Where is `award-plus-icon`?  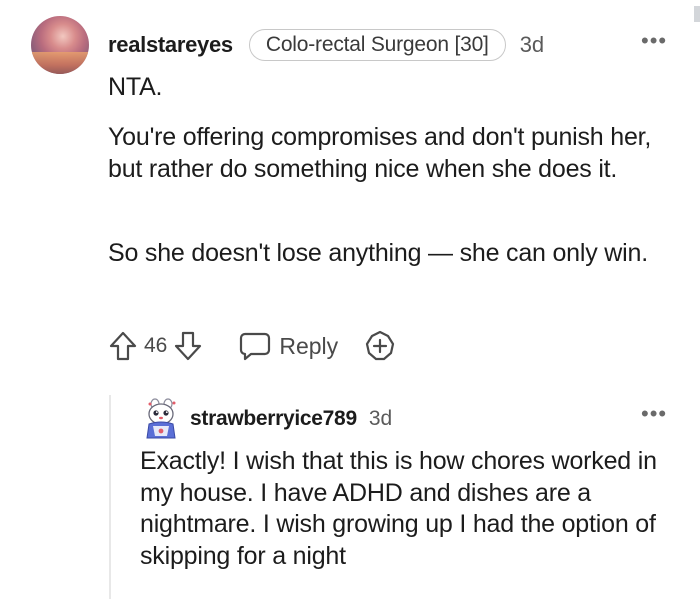 award-plus-icon is located at coordinates (380, 346).